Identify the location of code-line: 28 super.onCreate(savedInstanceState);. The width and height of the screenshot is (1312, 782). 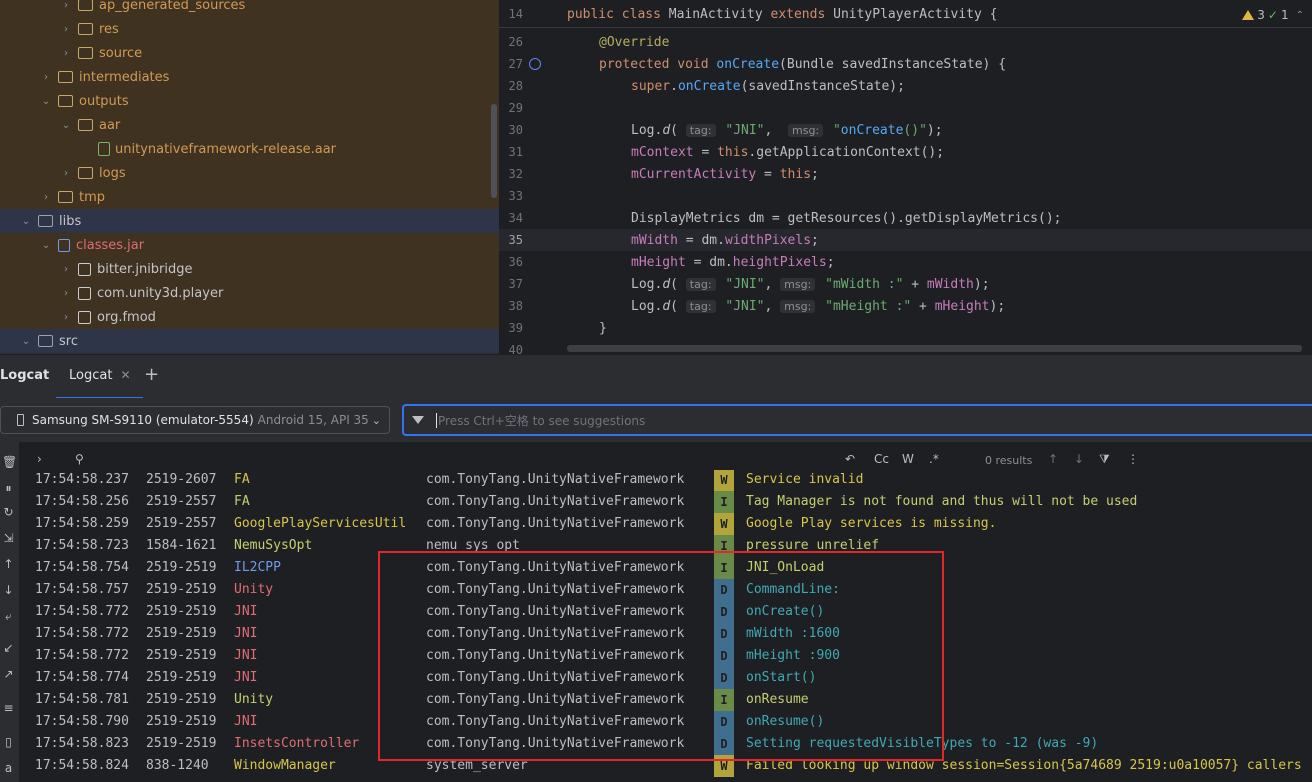
(905, 86).